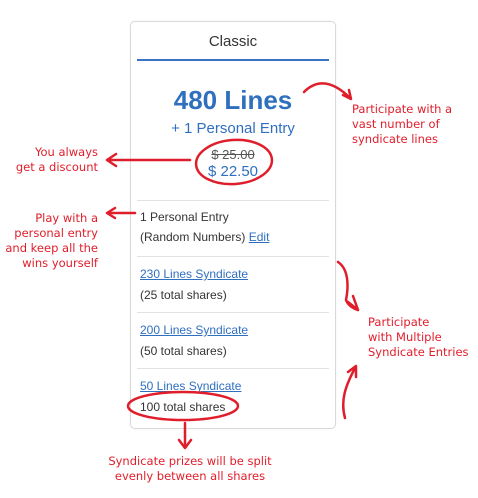 This screenshot has height=498, width=478. What do you see at coordinates (234, 162) in the screenshot?
I see `price-circle` at bounding box center [234, 162].